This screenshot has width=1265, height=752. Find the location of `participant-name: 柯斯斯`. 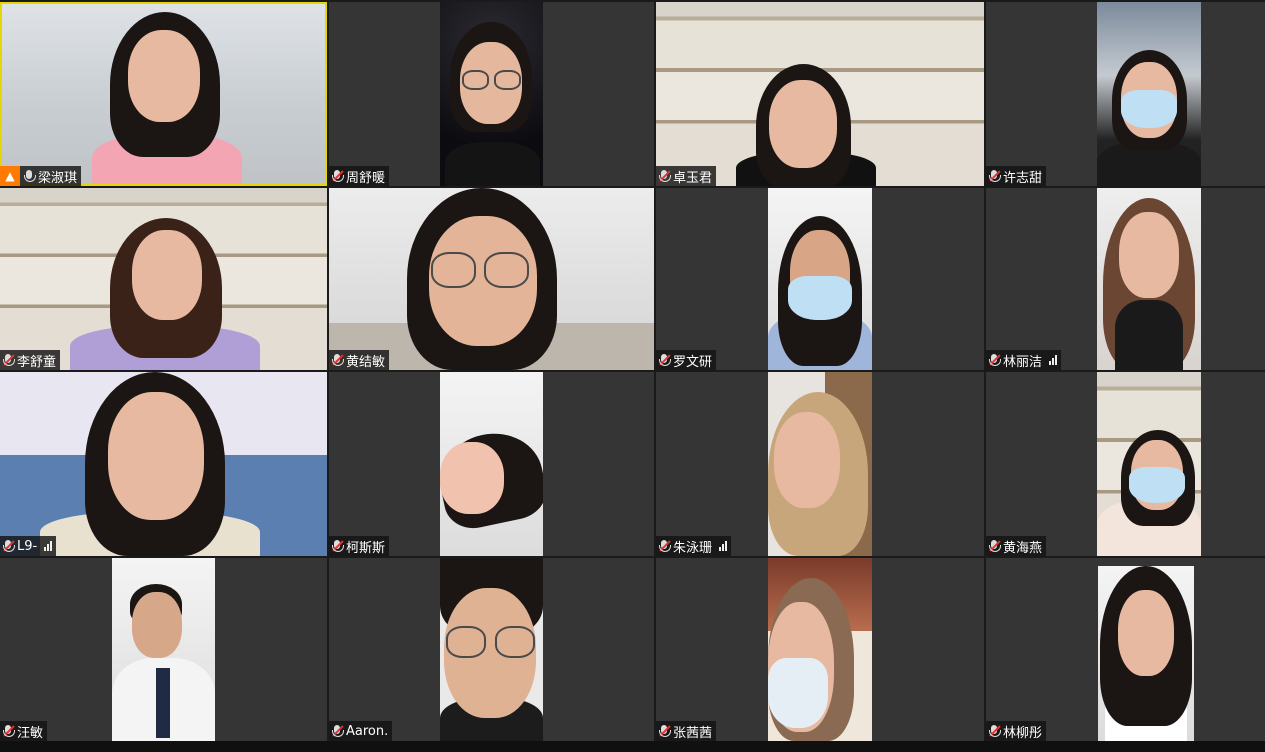

participant-name: 柯斯斯 is located at coordinates (366, 548).